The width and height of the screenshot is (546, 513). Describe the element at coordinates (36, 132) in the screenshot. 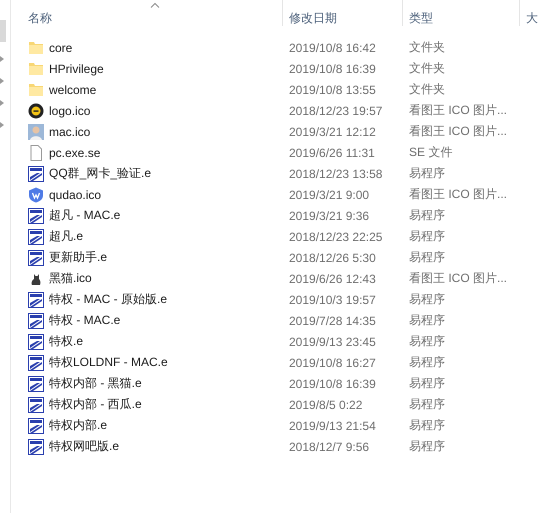

I see `avatar-icon` at that location.